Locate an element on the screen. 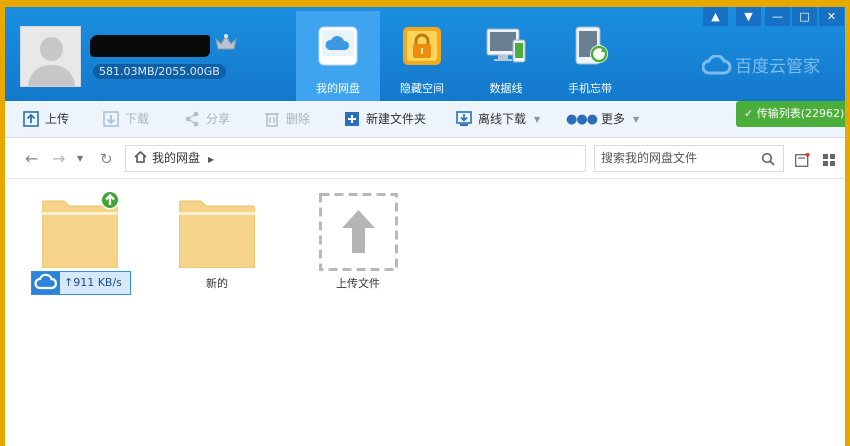 Image resolution: width=850 pixels, height=446 pixels. cloud-disk-icon is located at coordinates (338, 46).